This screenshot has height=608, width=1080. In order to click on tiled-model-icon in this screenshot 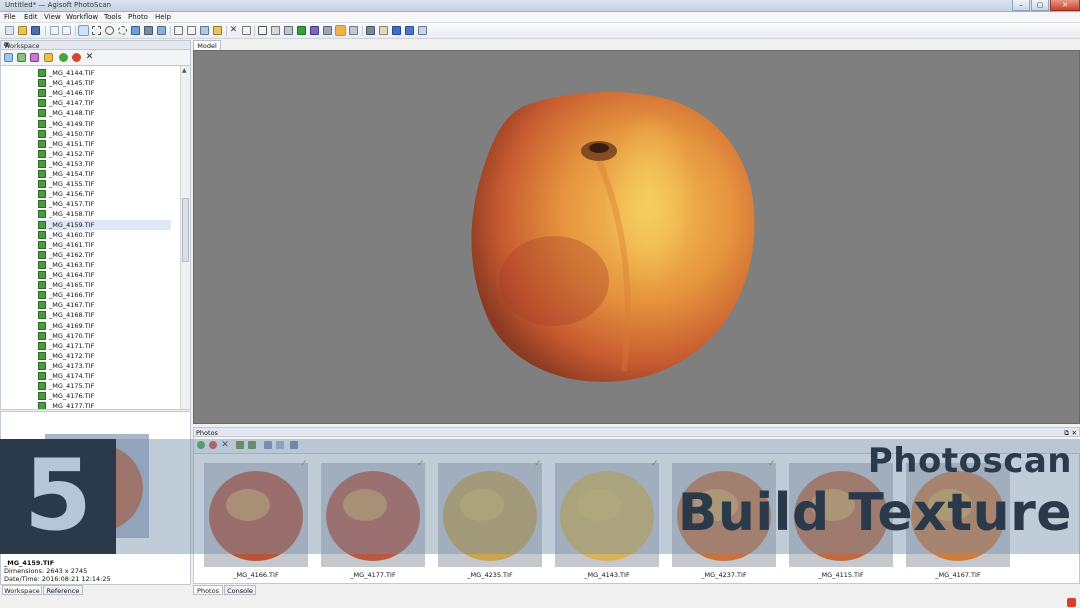, I will do `click(353, 30)`.